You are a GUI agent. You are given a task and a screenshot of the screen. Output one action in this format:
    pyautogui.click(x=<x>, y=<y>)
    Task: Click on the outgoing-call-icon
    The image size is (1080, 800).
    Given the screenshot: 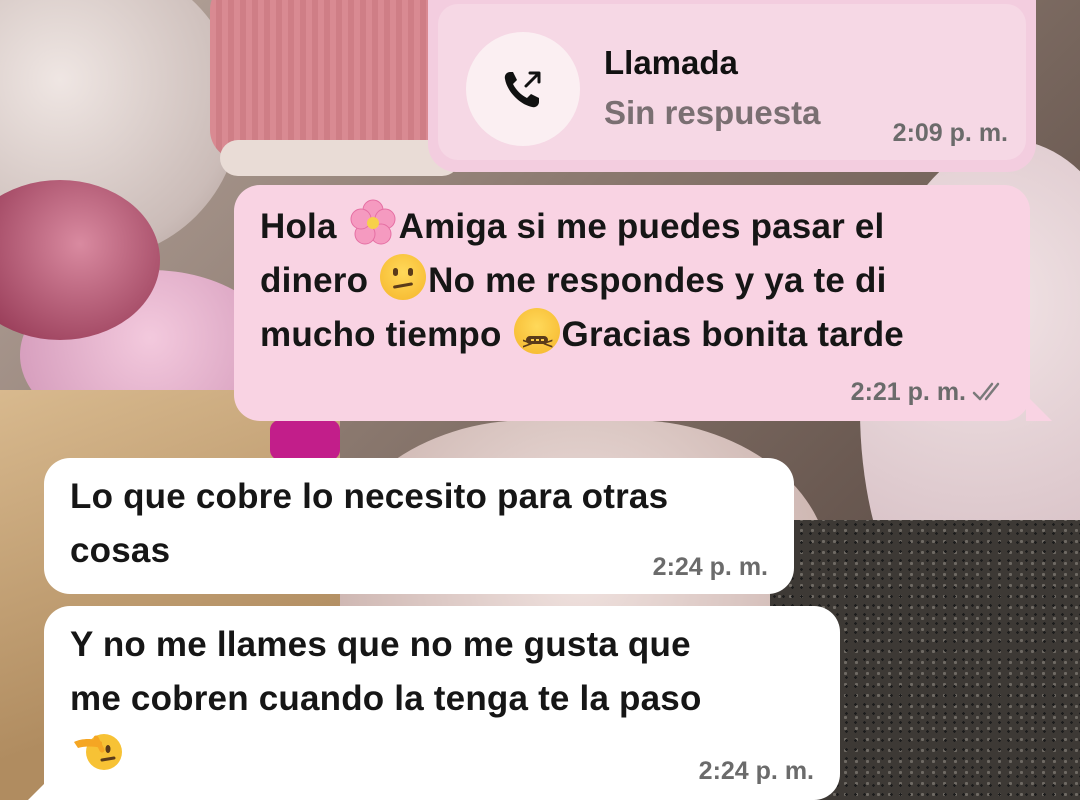 What is the action you would take?
    pyautogui.click(x=523, y=89)
    